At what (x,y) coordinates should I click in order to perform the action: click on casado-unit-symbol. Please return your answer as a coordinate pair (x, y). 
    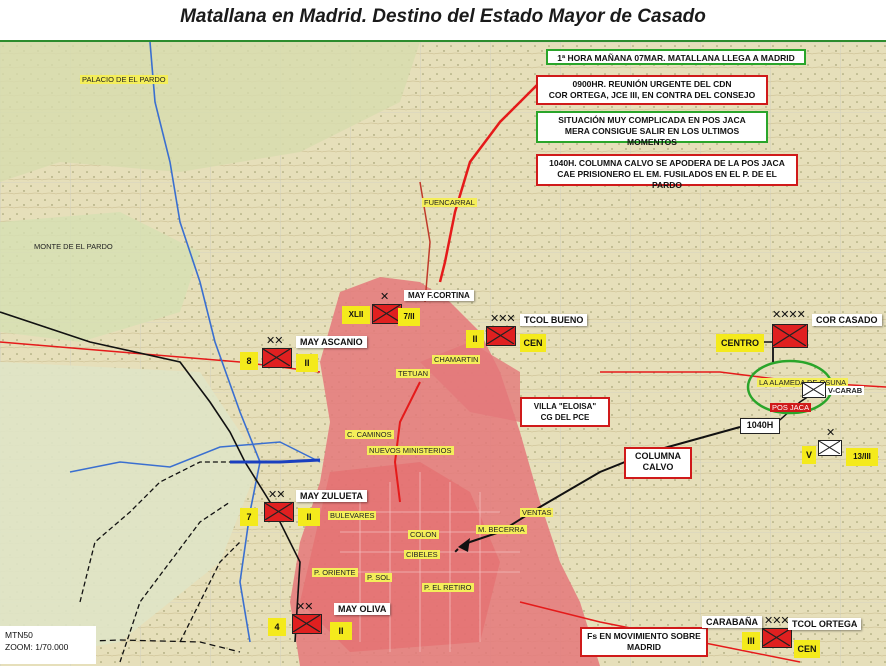
    Looking at the image, I should click on (790, 336).